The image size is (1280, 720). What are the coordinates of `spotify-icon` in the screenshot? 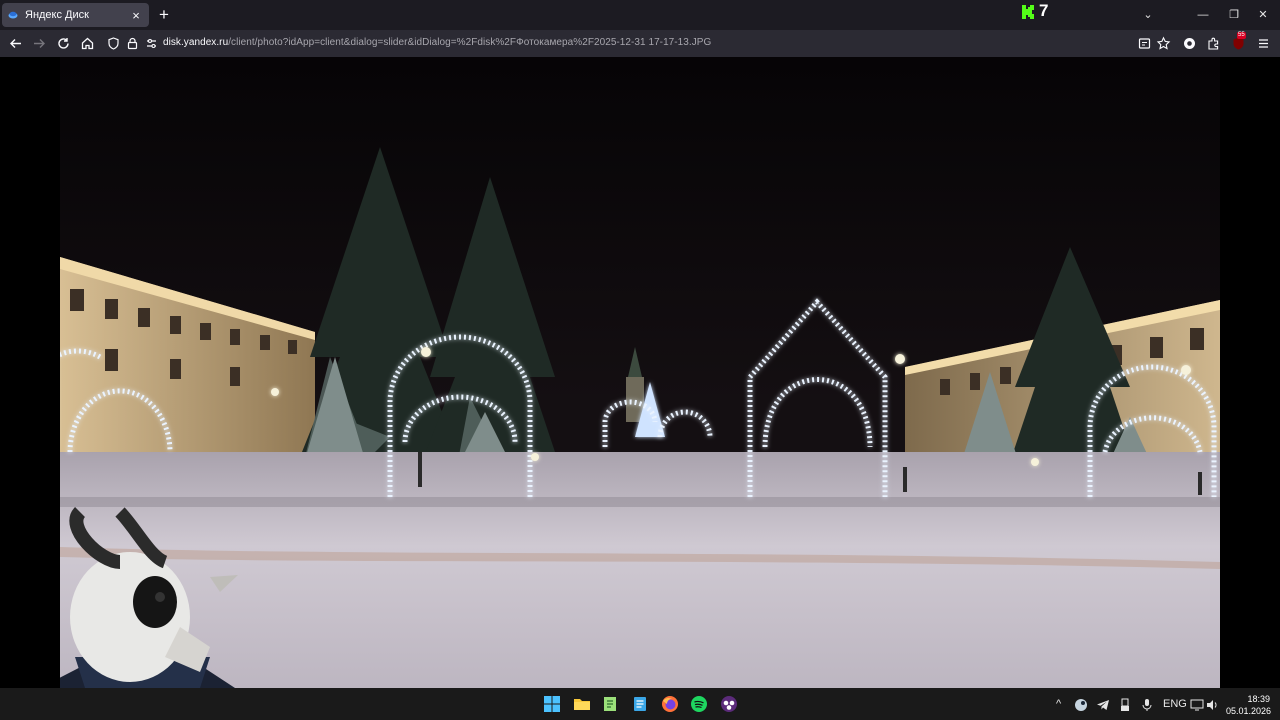 It's located at (699, 704).